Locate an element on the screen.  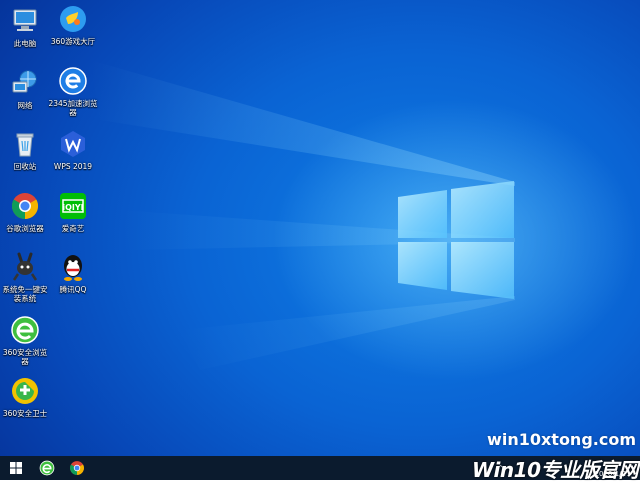
desktop-icon-label: WPS 2019 is located at coordinates (73, 166).